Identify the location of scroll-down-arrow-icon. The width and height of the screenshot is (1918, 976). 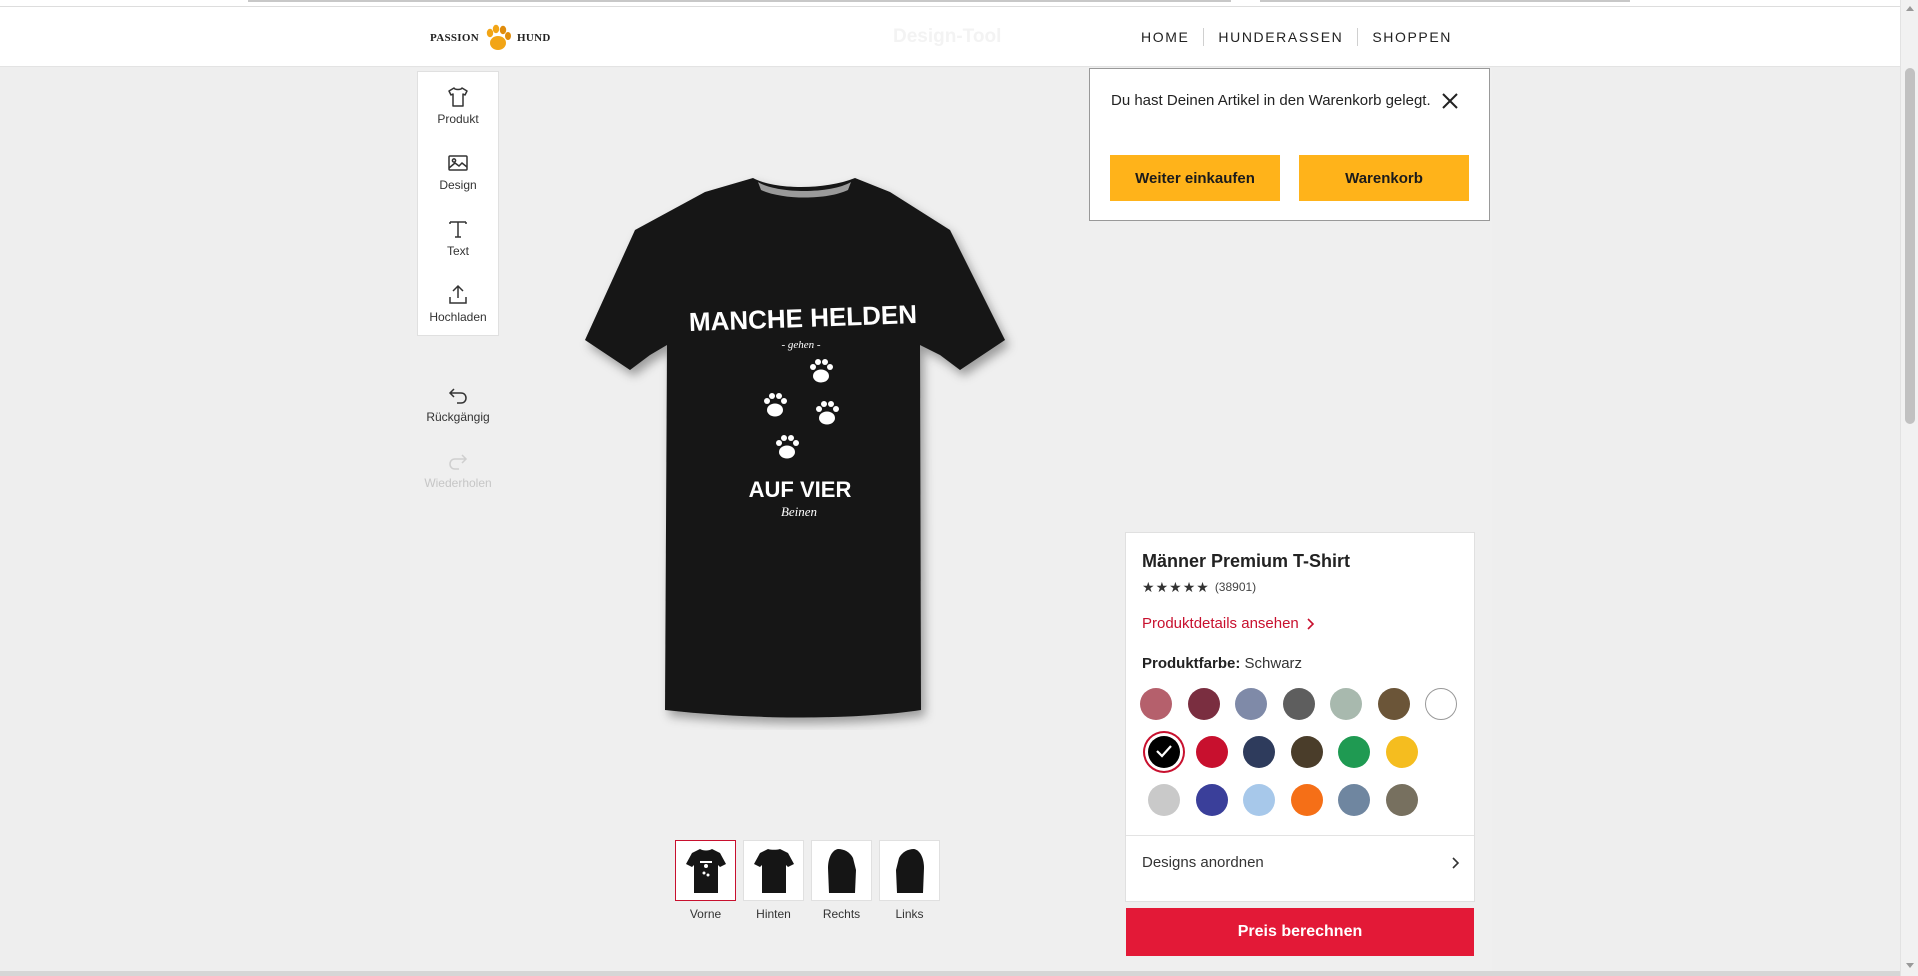
(1910, 965).